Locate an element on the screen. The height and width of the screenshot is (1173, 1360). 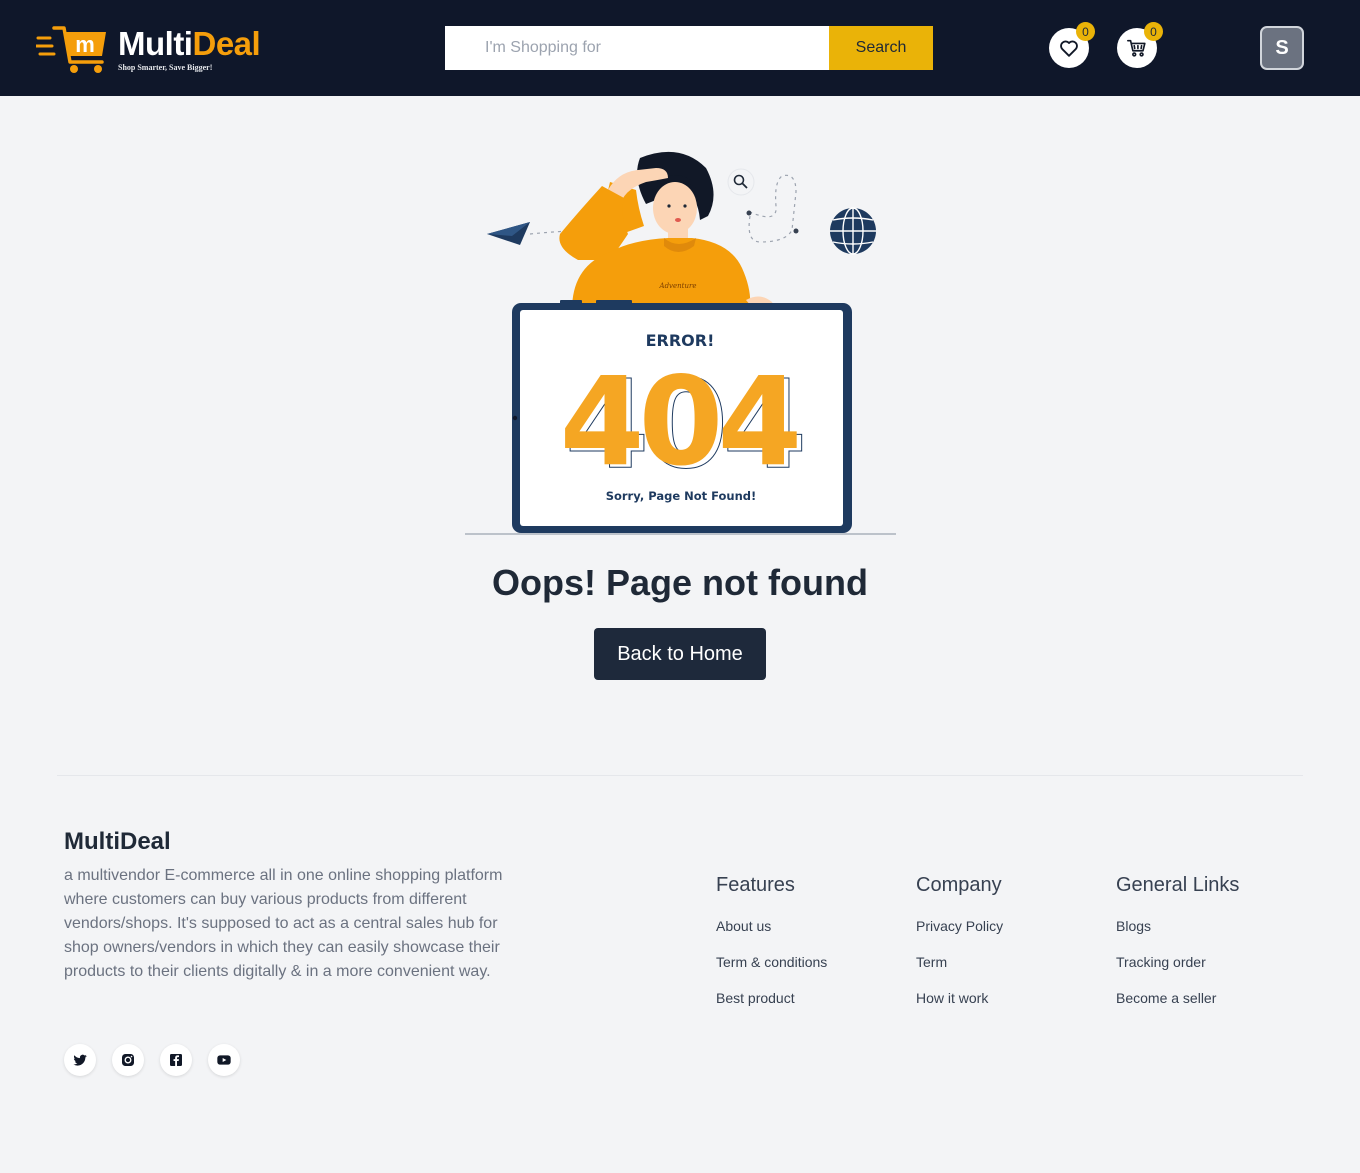
instagram-link is located at coordinates (128, 1060).